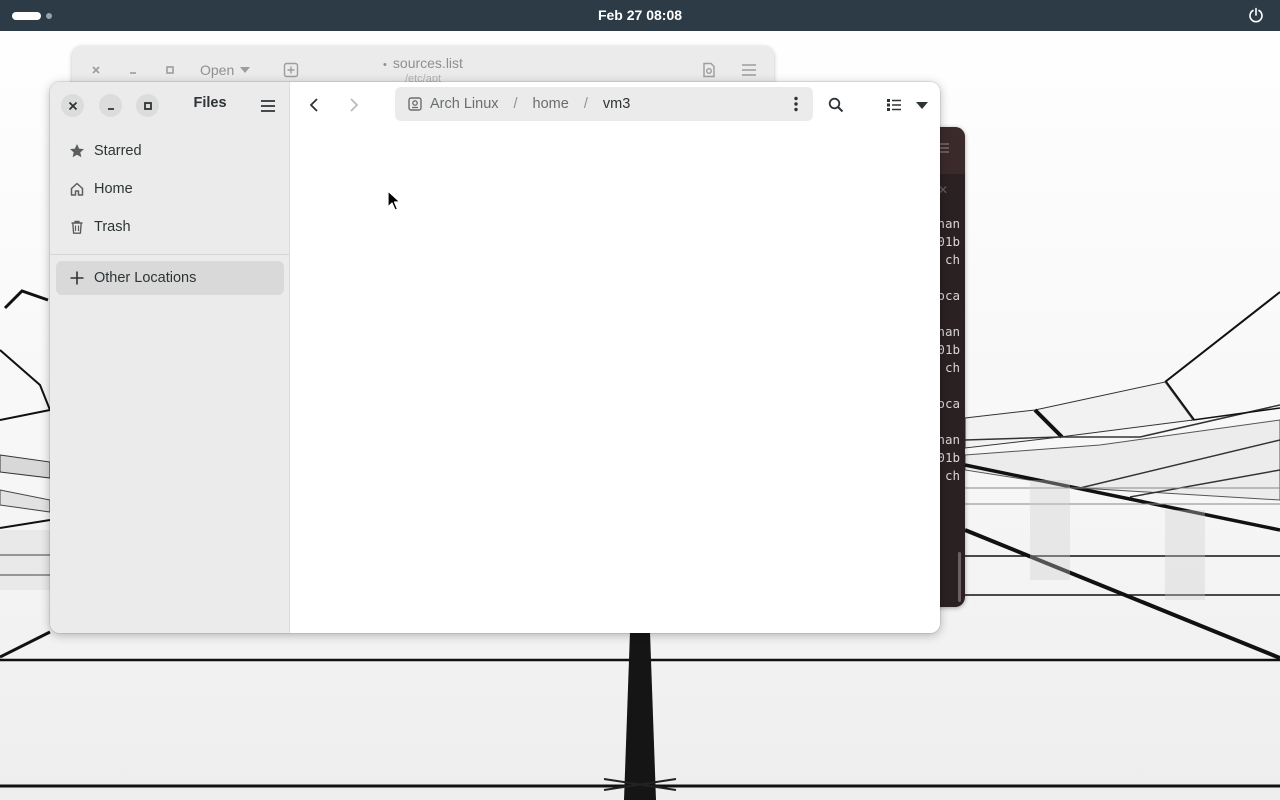 The height and width of the screenshot is (800, 1280). What do you see at coordinates (112, 227) in the screenshot?
I see `sidebar-item-label: Trash` at bounding box center [112, 227].